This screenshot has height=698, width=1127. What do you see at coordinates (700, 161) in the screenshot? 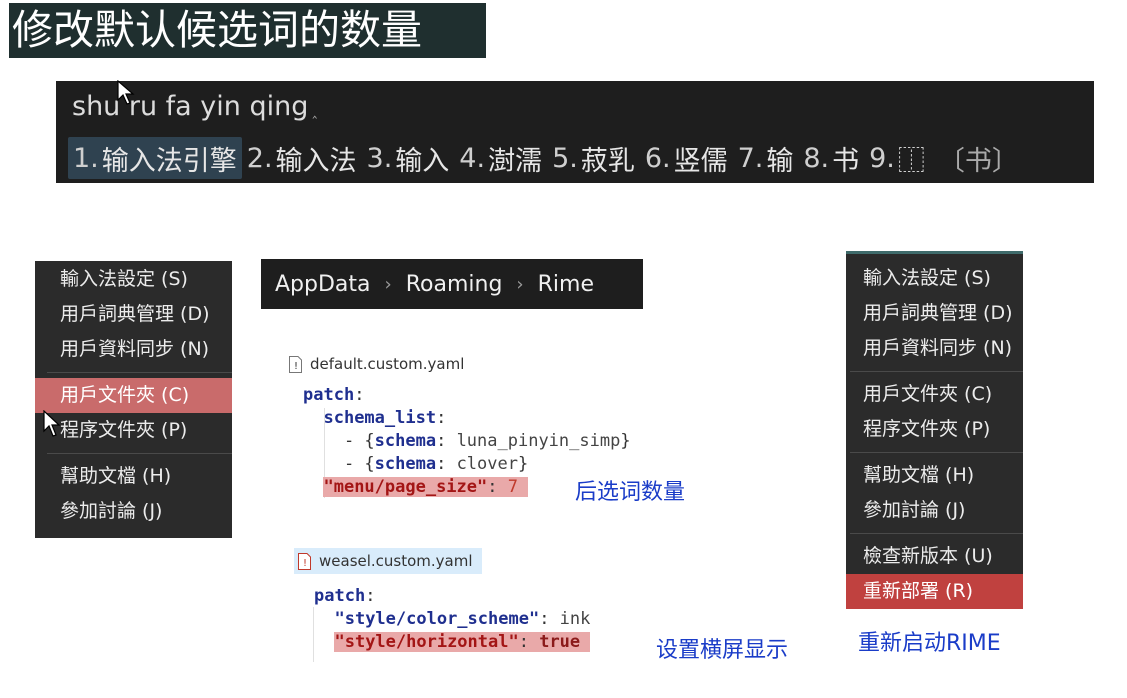
I see `candidate-text: 竖儒` at bounding box center [700, 161].